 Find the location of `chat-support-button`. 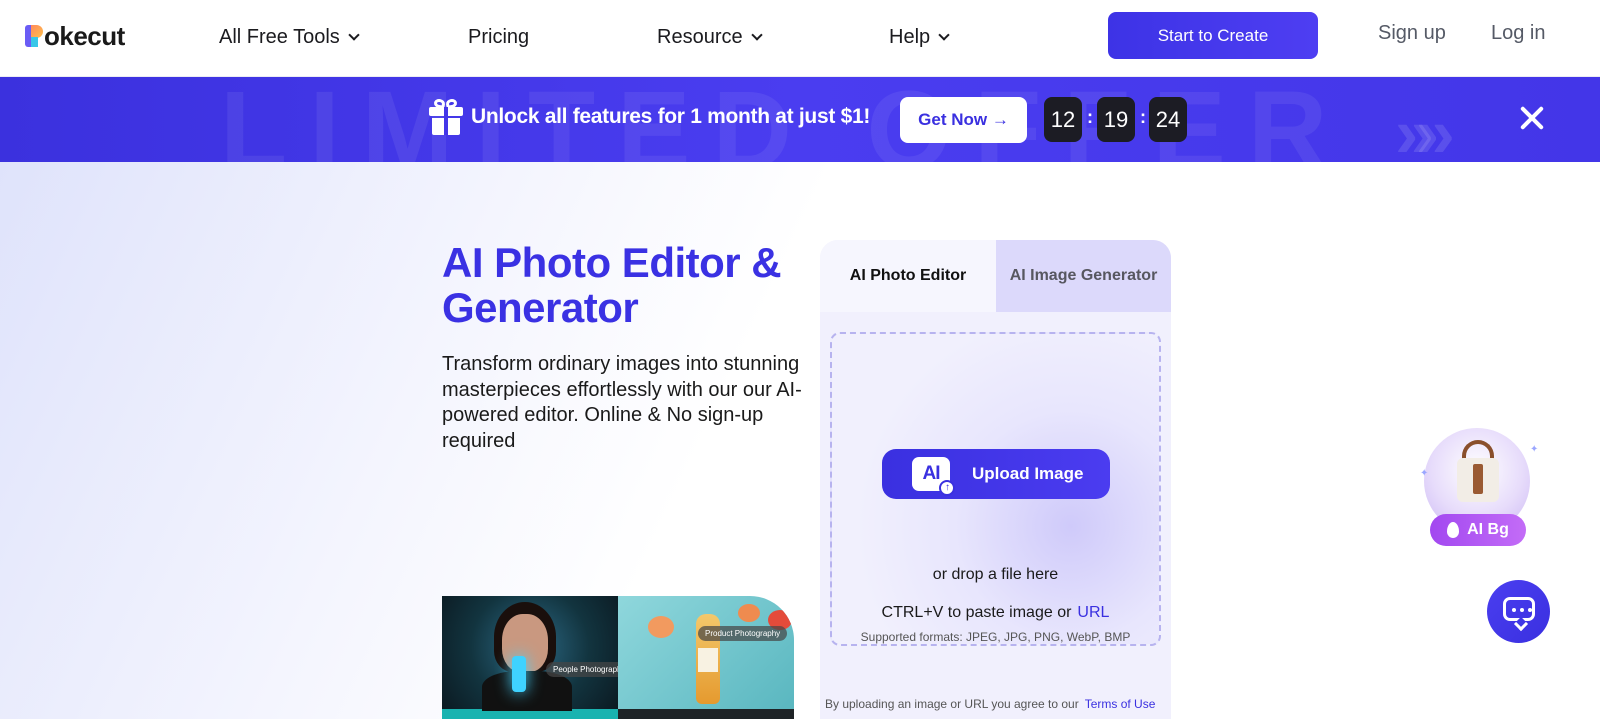

chat-support-button is located at coordinates (1518, 611).